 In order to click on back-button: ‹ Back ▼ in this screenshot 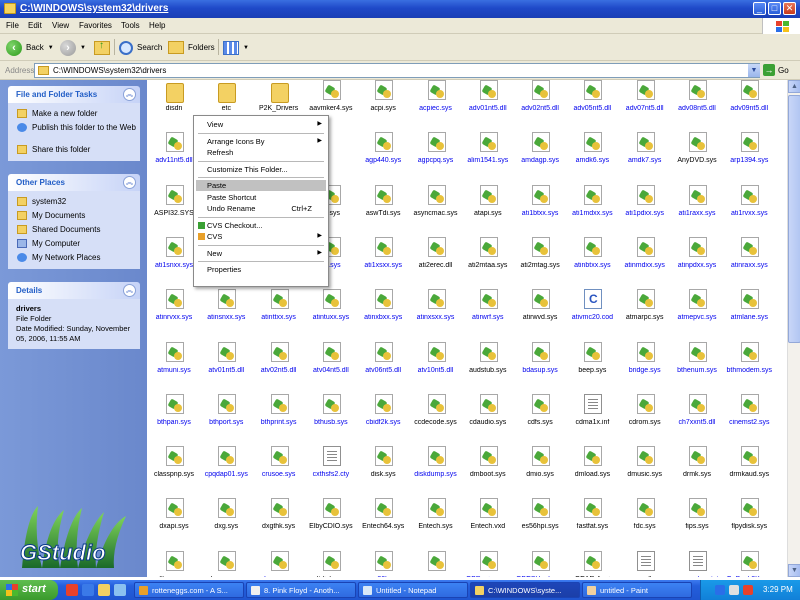, I will do `click(30, 47)`.